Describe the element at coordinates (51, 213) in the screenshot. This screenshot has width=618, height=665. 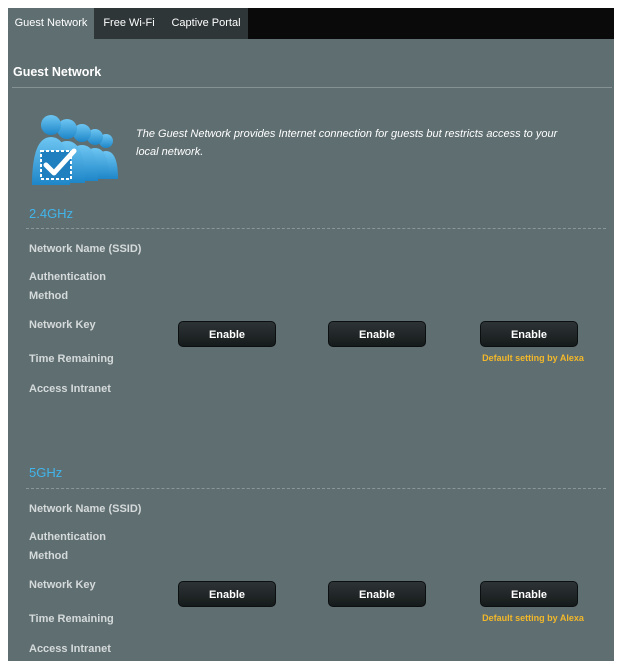
I see `band-title-2-4ghz: 2.4GHz` at that location.